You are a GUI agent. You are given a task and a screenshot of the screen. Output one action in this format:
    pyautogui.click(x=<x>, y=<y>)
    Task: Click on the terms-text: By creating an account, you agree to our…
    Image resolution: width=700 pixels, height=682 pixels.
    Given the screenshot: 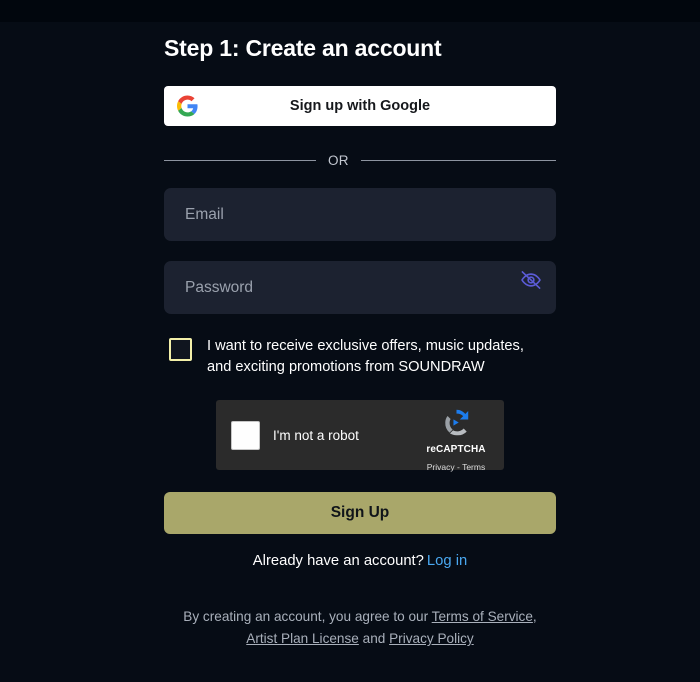 What is the action you would take?
    pyautogui.click(x=360, y=628)
    